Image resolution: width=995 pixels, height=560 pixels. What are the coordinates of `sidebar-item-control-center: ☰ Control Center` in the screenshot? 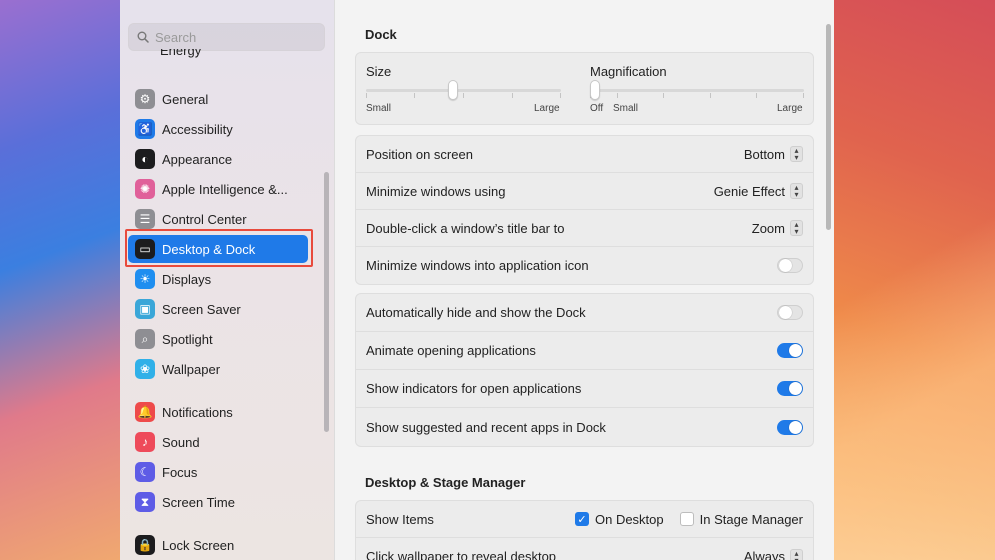 It's located at (218, 219).